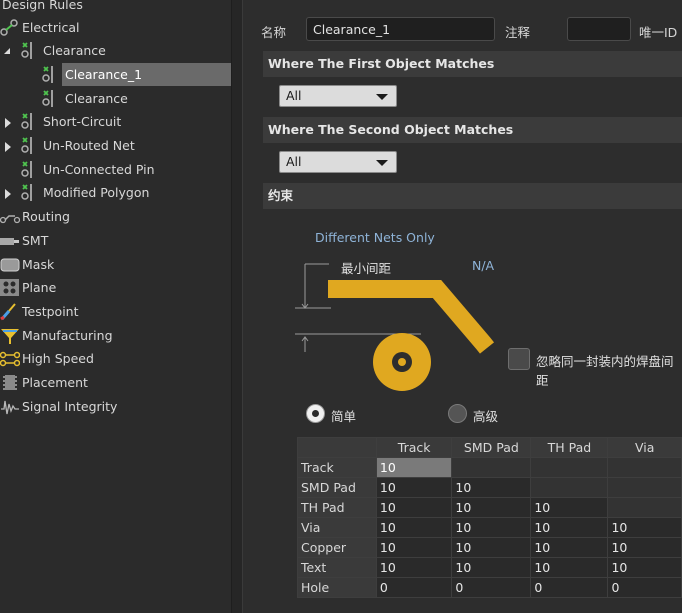 The height and width of the screenshot is (613, 682). I want to click on tree-item-plane: Plane, so click(115, 287).